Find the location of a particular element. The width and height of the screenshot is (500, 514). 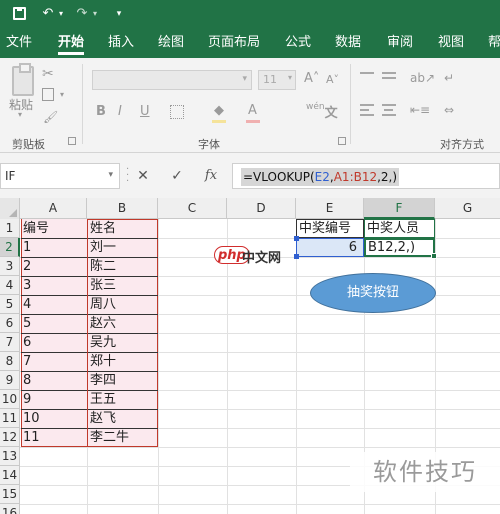

font-size-select: 11 ▾ is located at coordinates (277, 80).